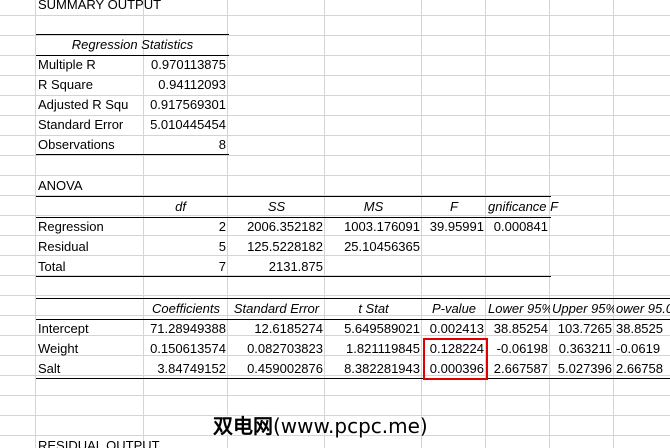 This screenshot has width=670, height=448. What do you see at coordinates (276, 247) in the screenshot?
I see `anova-ss: 125.5228182` at bounding box center [276, 247].